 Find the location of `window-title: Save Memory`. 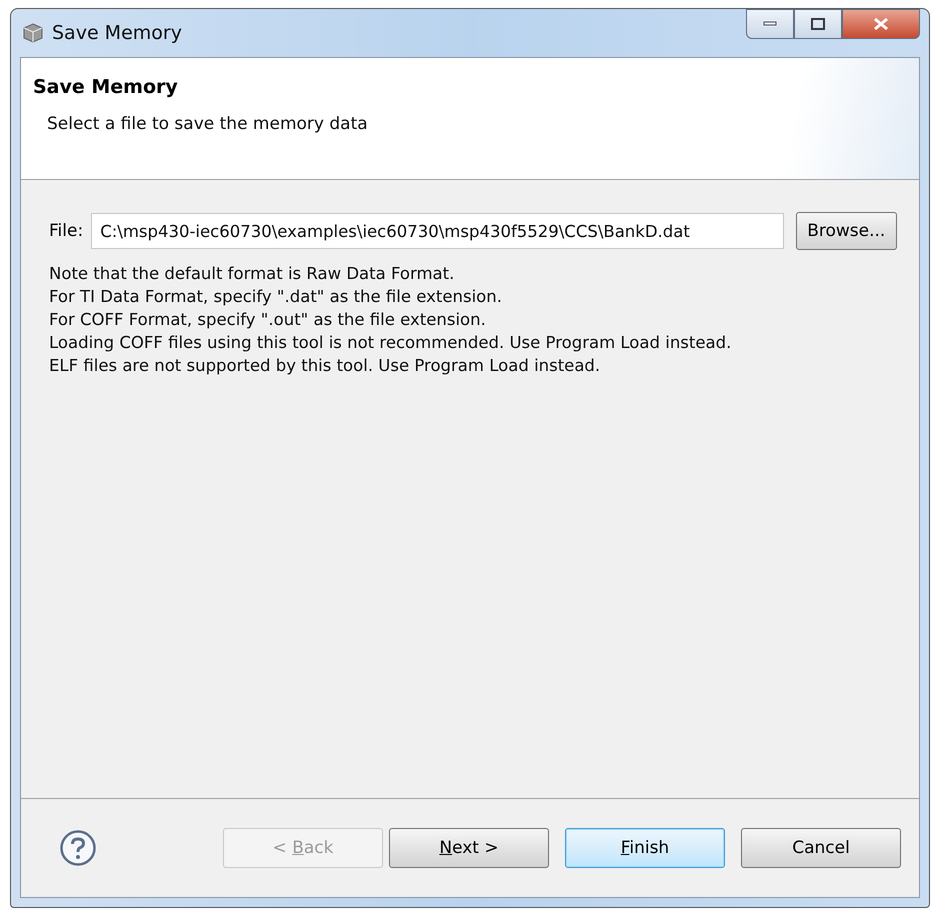

window-title: Save Memory is located at coordinates (117, 33).